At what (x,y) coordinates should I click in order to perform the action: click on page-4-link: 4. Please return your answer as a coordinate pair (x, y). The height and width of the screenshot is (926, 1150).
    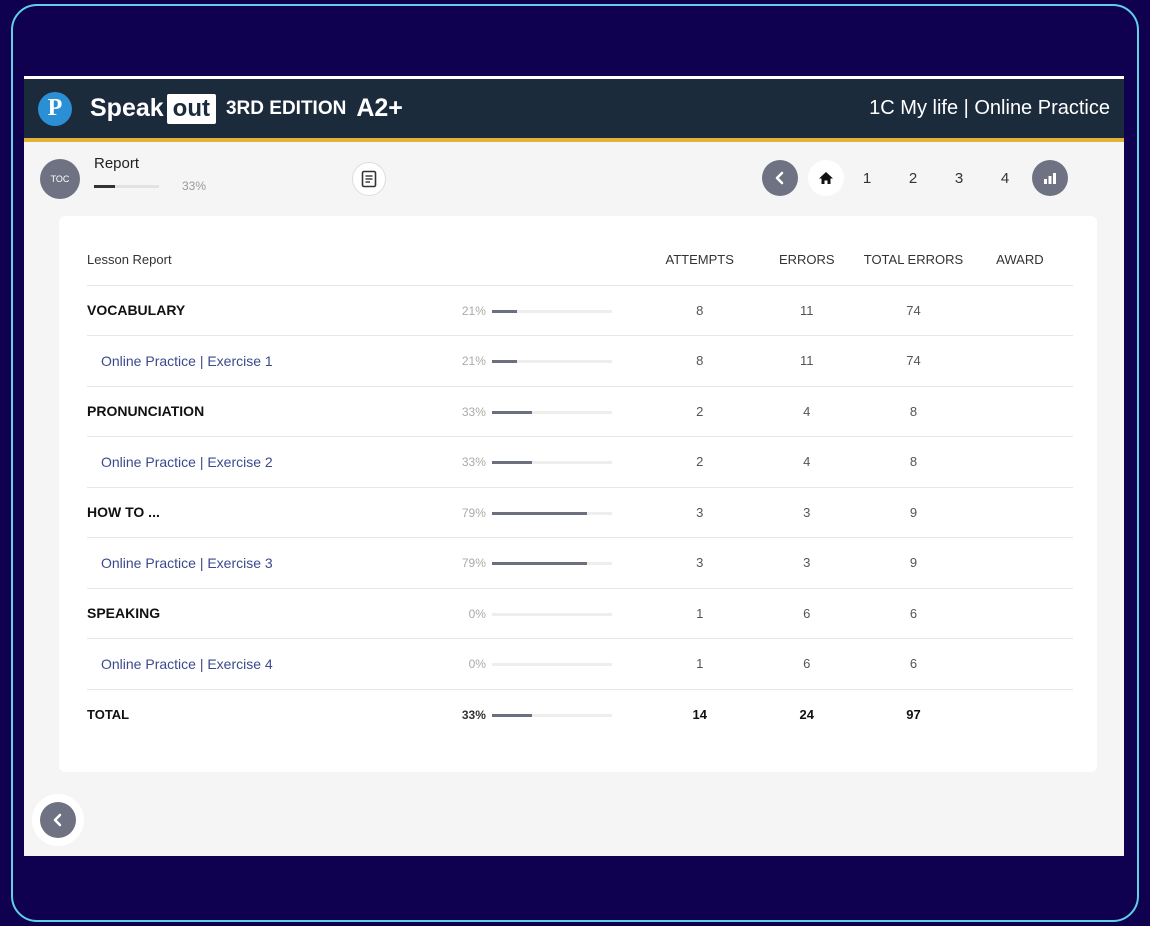
    Looking at the image, I should click on (1005, 178).